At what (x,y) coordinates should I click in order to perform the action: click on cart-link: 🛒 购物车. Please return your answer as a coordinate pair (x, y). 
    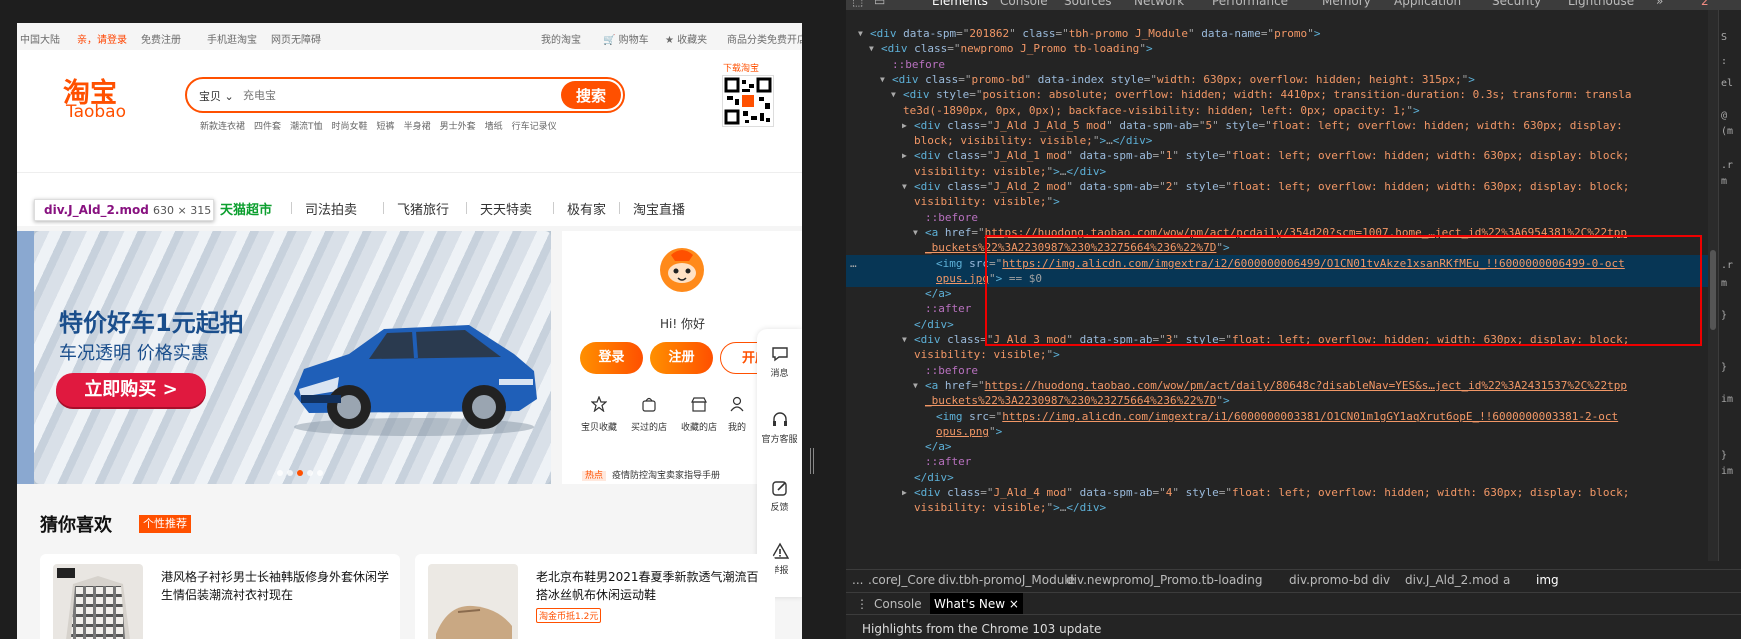
    Looking at the image, I should click on (626, 38).